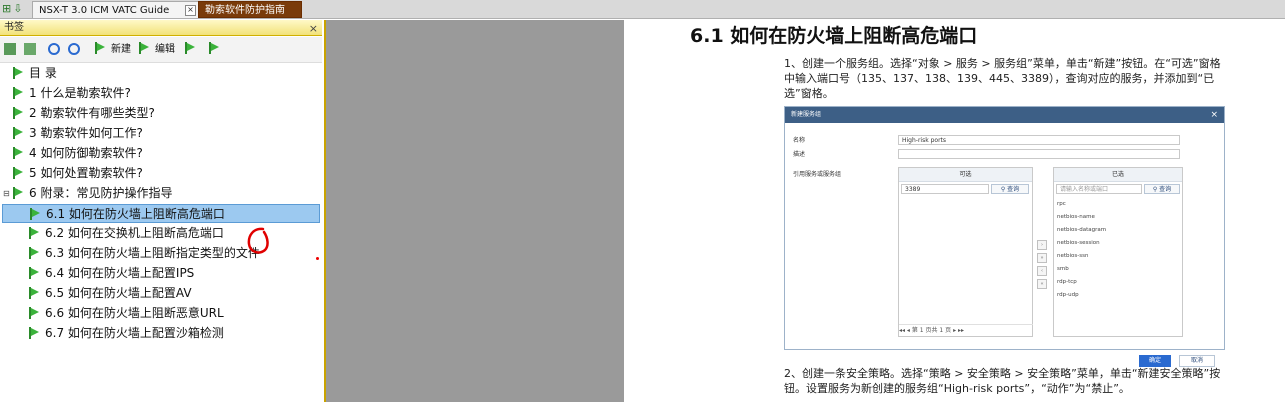  What do you see at coordinates (1067, 282) in the screenshot?
I see `selected-service-item: rdp-tcp` at bounding box center [1067, 282].